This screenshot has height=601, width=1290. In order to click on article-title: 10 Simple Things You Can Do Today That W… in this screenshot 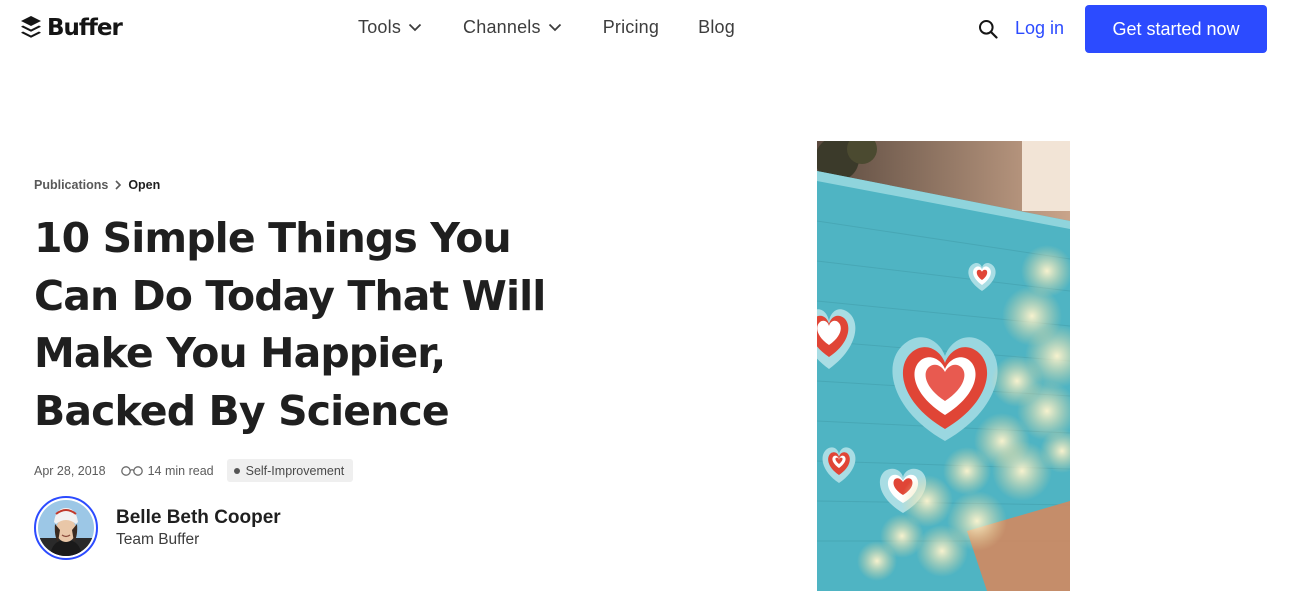, I will do `click(290, 324)`.